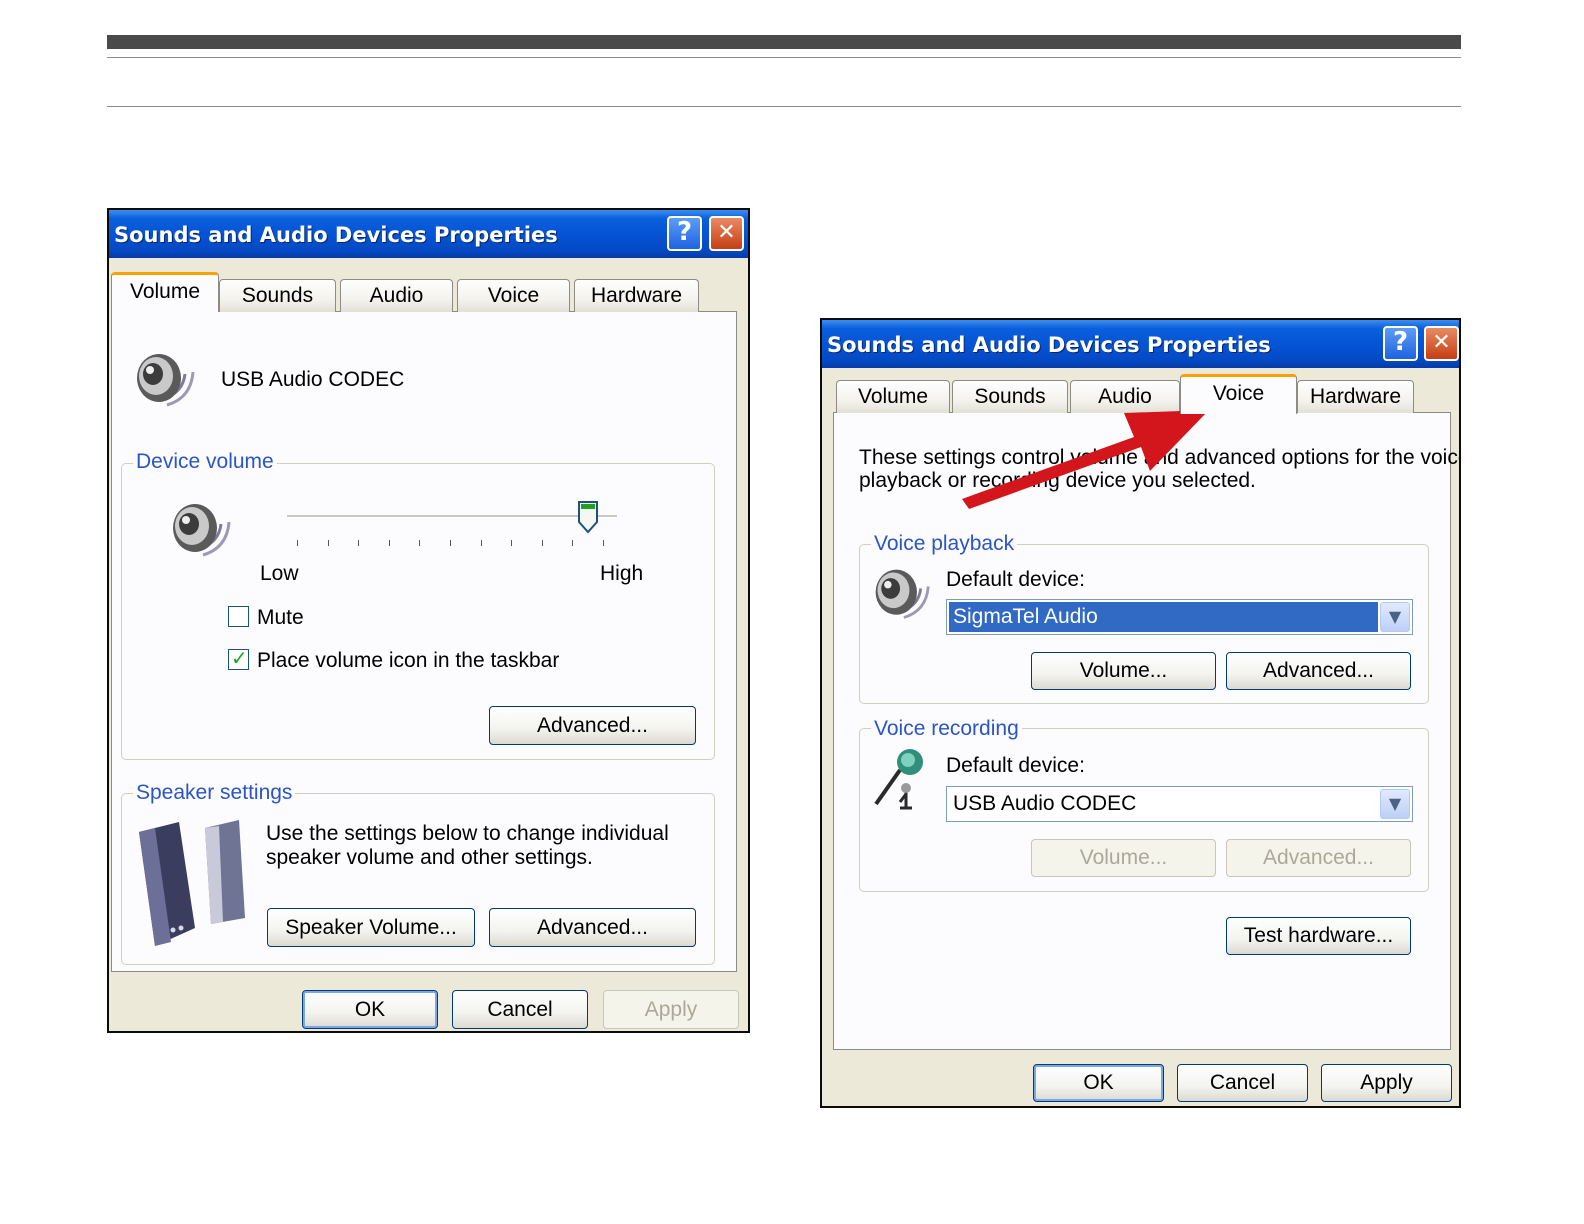 The height and width of the screenshot is (1224, 1584). What do you see at coordinates (238, 616) in the screenshot?
I see `mute-checkbox` at bounding box center [238, 616].